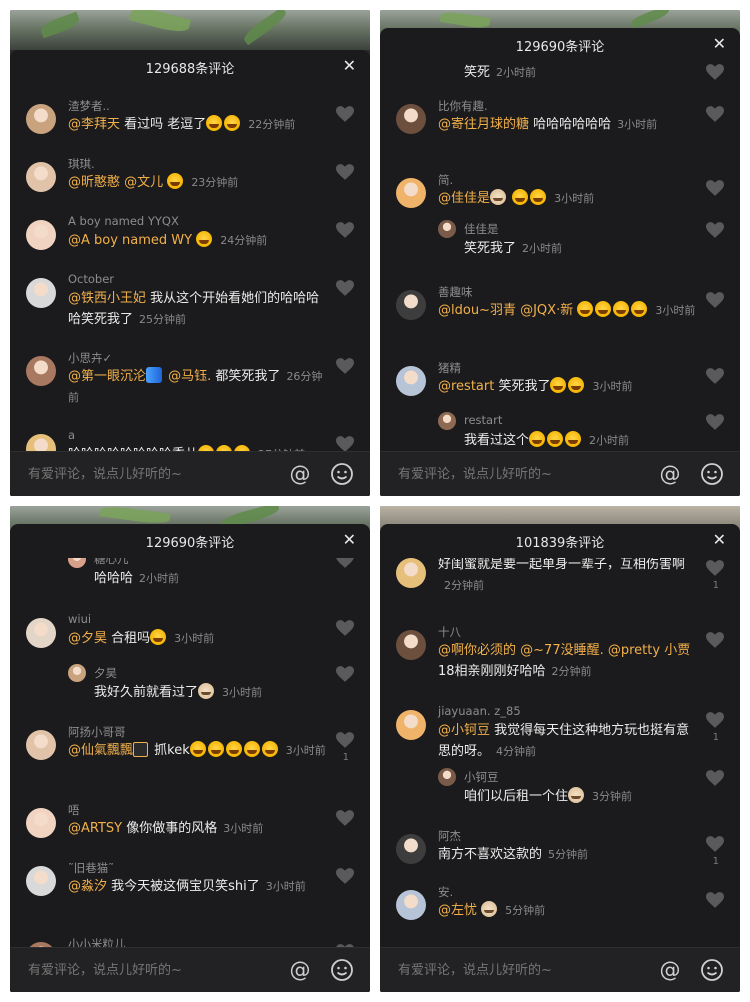 Image resolution: width=750 pixels, height=1002 pixels. Describe the element at coordinates (546, 310) in the screenshot. I see `mention-link: @JQX·新` at that location.